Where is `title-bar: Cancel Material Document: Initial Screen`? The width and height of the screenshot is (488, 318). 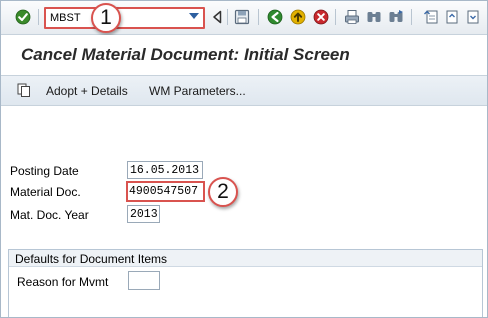 title-bar: Cancel Material Document: Initial Screen is located at coordinates (244, 55).